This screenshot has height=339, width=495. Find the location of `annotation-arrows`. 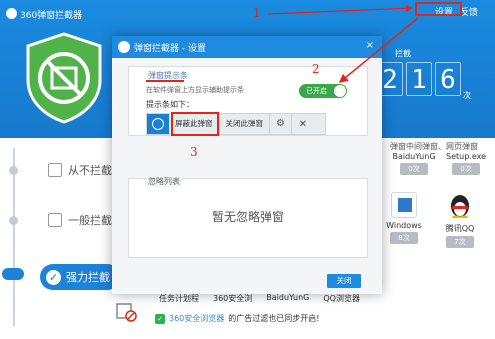

annotation-arrows is located at coordinates (343, 43).